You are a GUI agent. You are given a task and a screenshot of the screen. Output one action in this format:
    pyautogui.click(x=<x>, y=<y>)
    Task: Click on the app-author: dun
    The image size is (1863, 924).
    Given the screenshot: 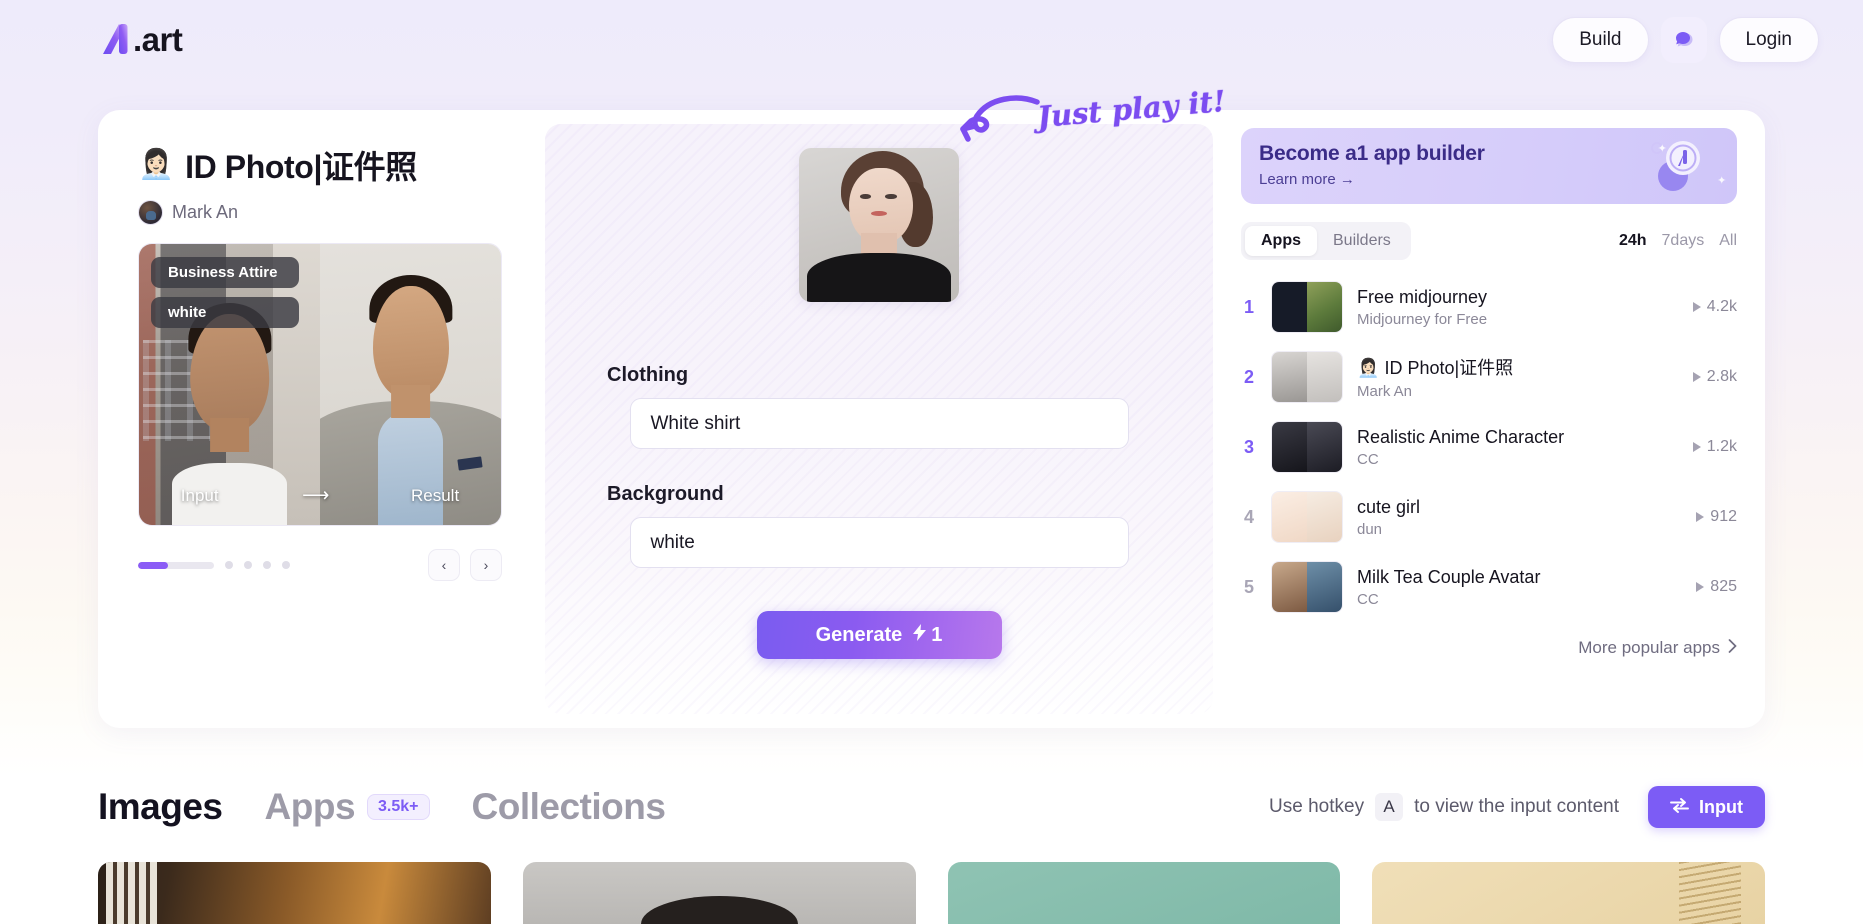 What is the action you would take?
    pyautogui.click(x=1370, y=529)
    